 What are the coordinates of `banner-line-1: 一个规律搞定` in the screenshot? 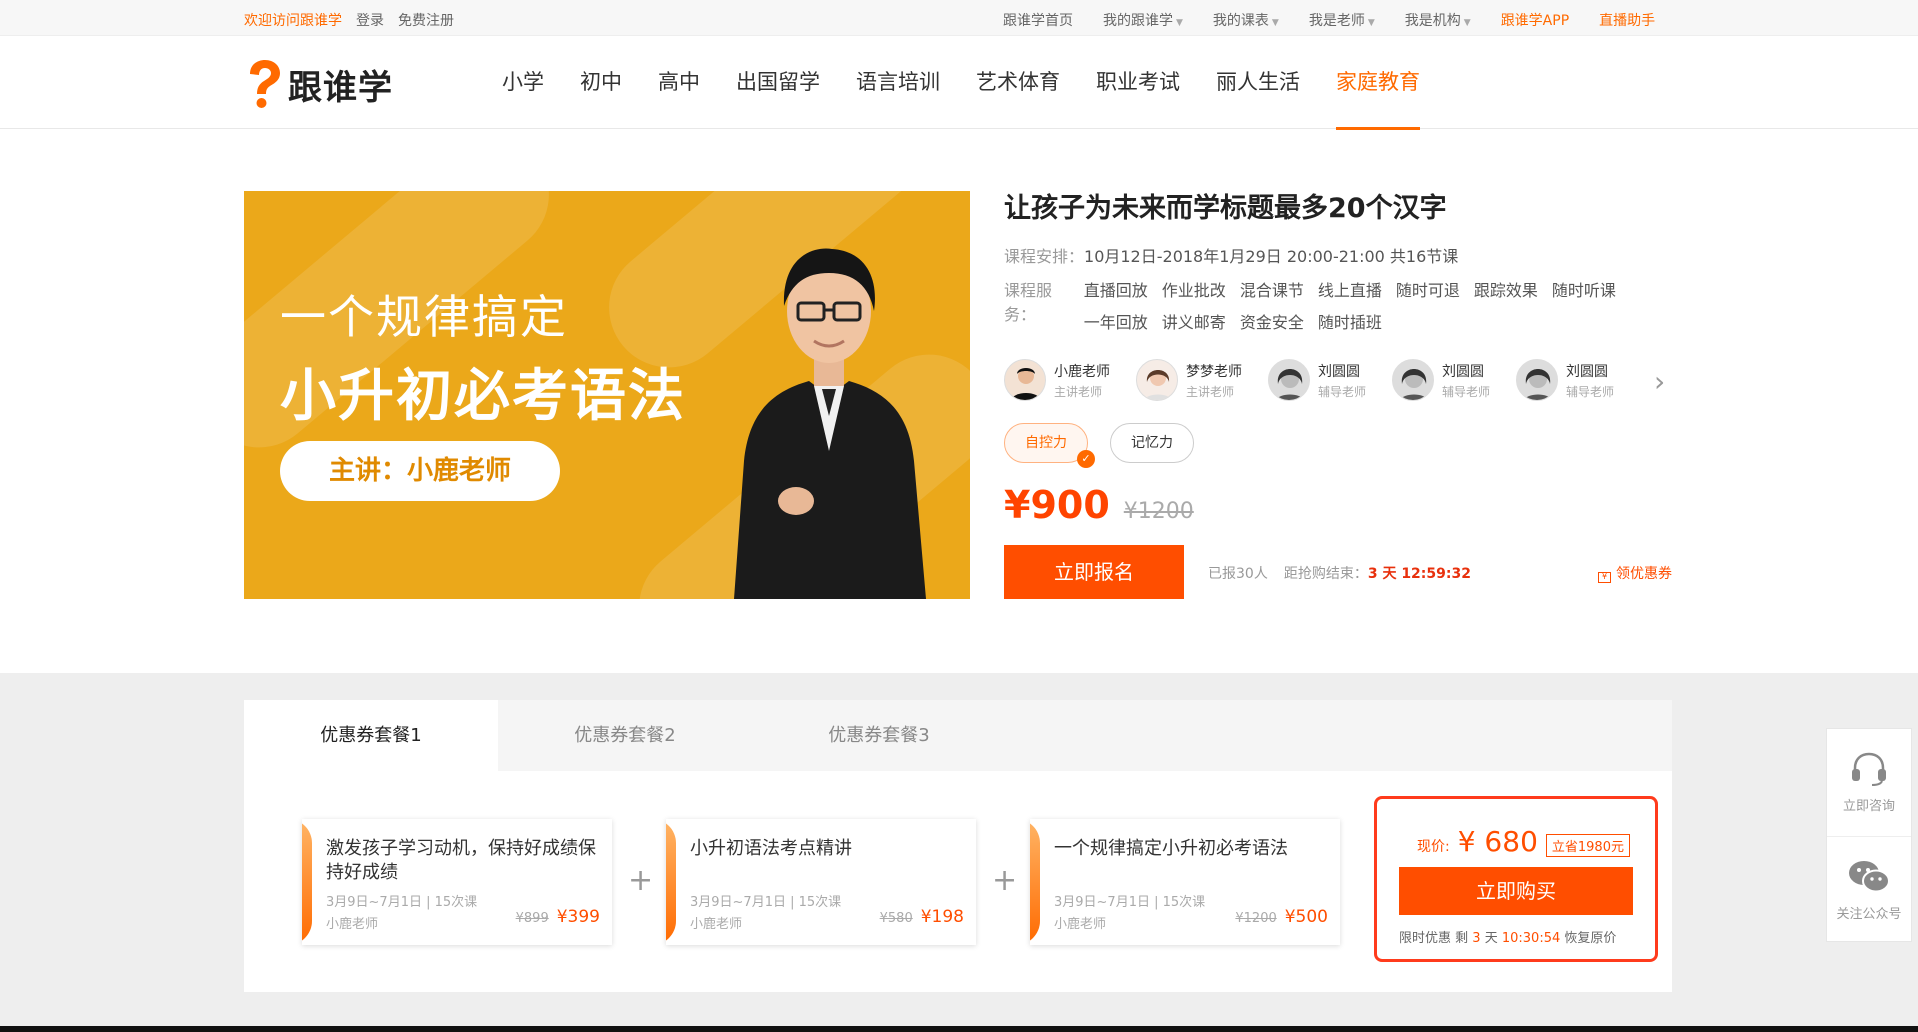 It's located at (424, 317).